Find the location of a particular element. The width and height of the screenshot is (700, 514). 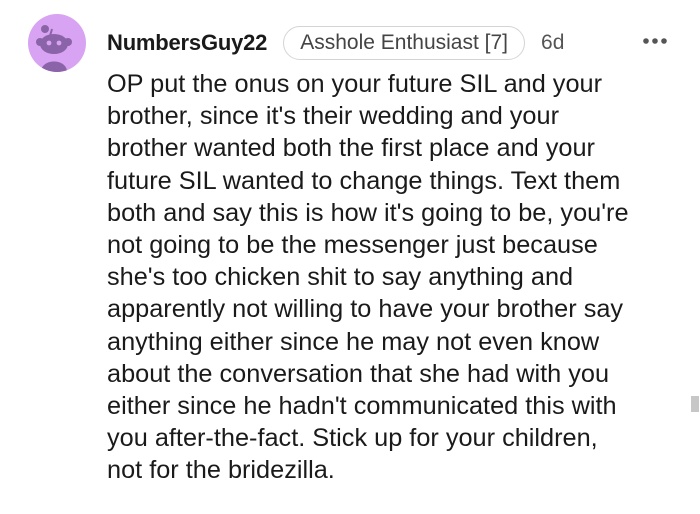

avatar is located at coordinates (57, 43).